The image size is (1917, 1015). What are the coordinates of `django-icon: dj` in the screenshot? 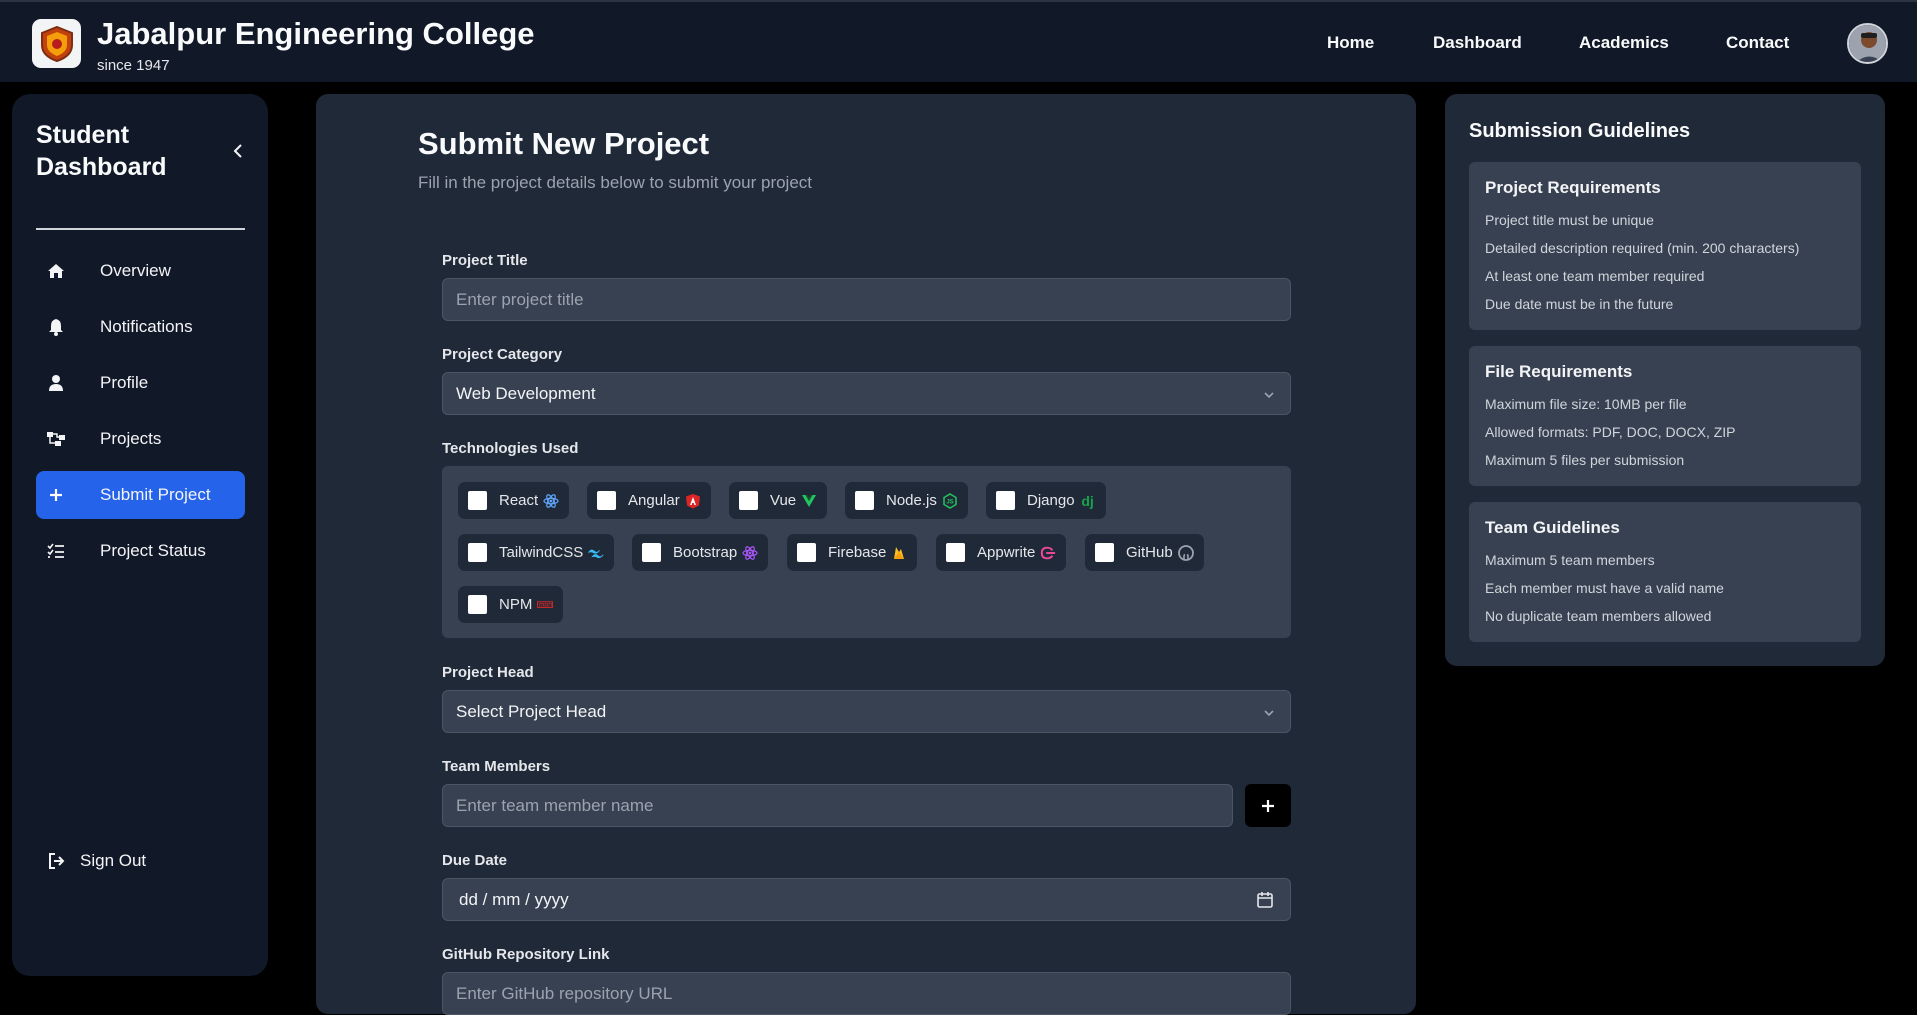 It's located at (1087, 500).